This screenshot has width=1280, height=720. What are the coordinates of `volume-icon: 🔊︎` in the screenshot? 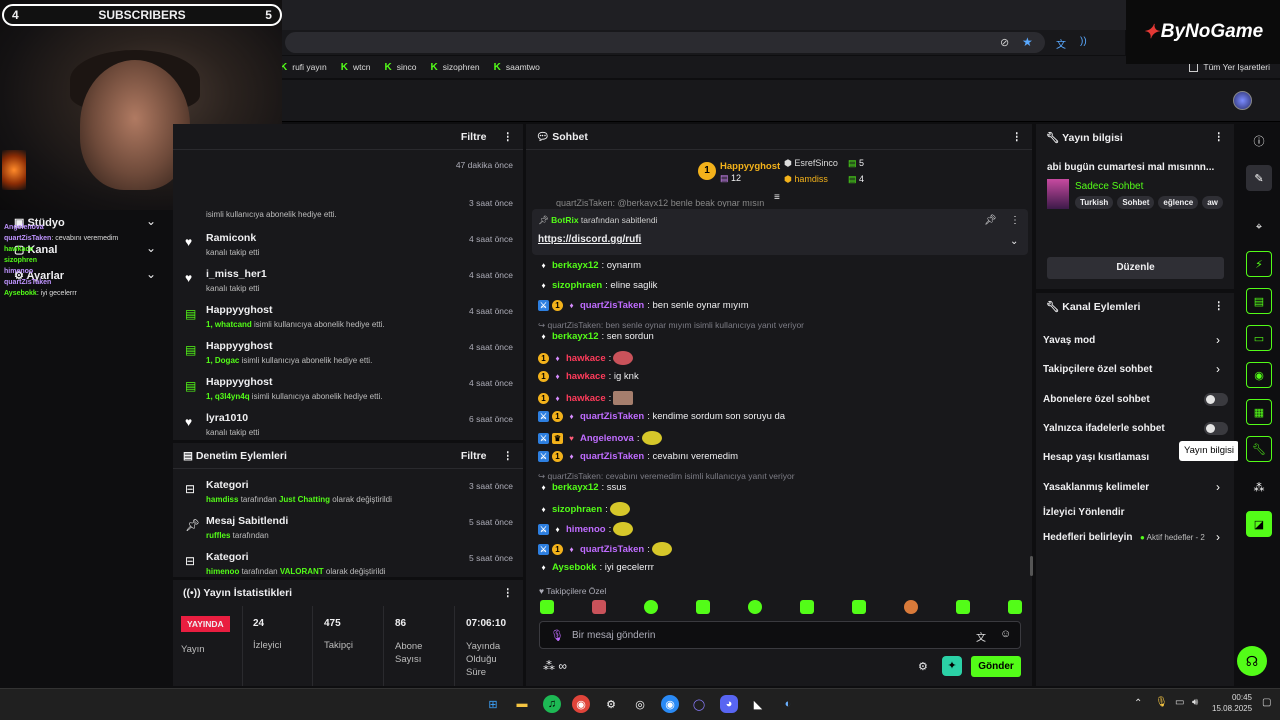 It's located at (1195, 702).